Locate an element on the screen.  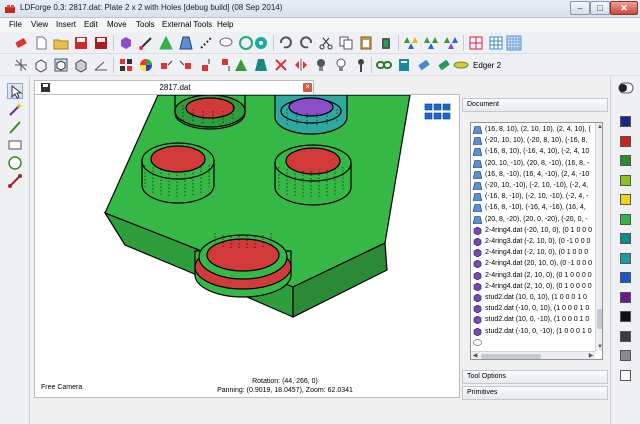
new-subfile-icon is located at coordinates (126, 43).